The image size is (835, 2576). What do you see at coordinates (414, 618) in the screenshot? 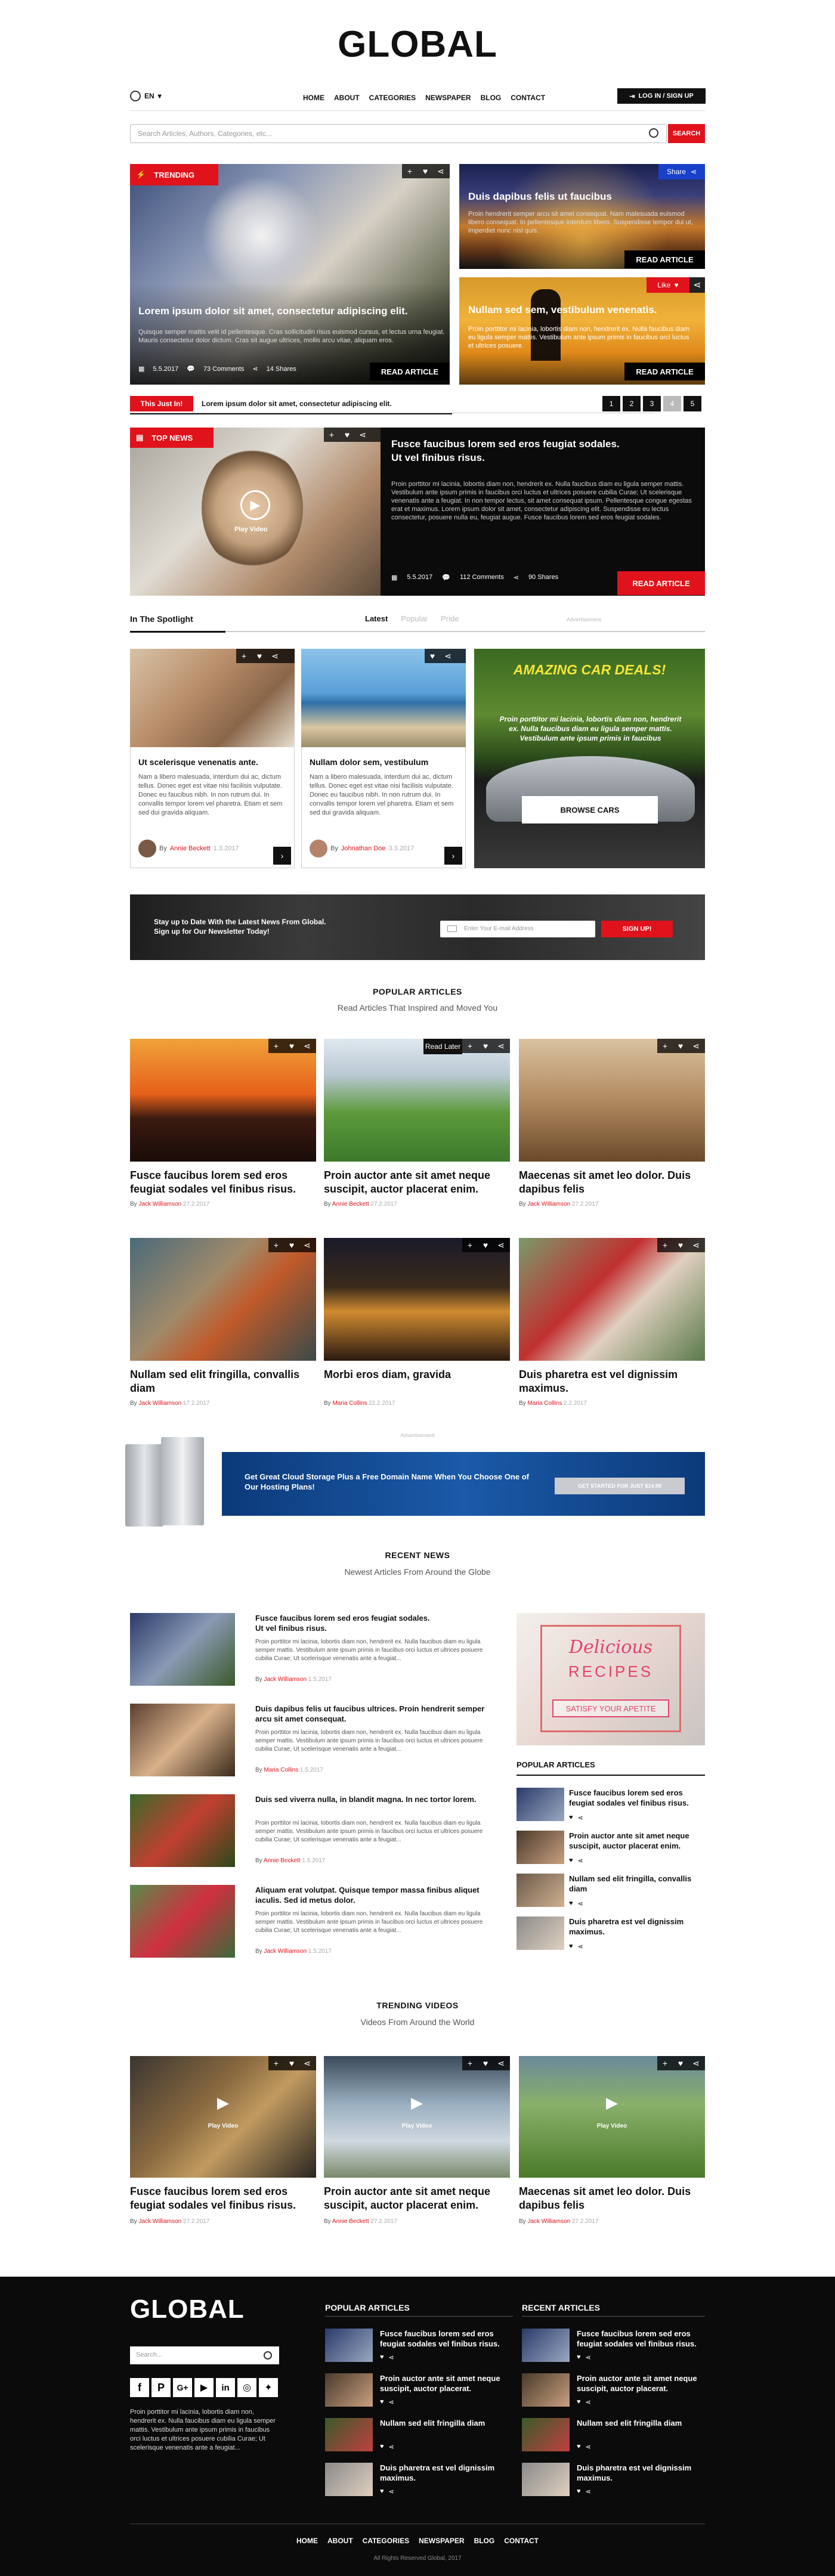
I see `tab-popular: Popular` at bounding box center [414, 618].